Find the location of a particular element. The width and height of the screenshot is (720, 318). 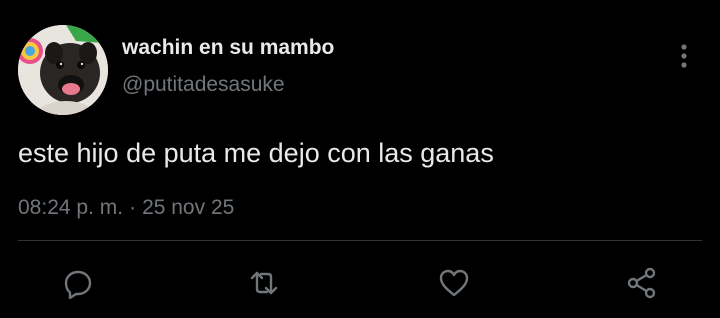

reply-button is located at coordinates (78, 283).